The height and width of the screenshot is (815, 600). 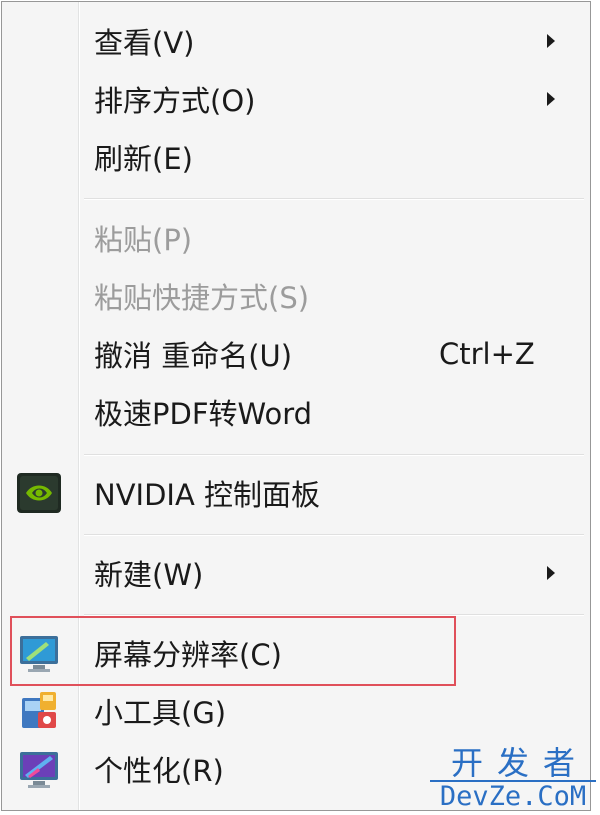 What do you see at coordinates (296, 157) in the screenshot?
I see `menu-item-refresh: 刷新(E)` at bounding box center [296, 157].